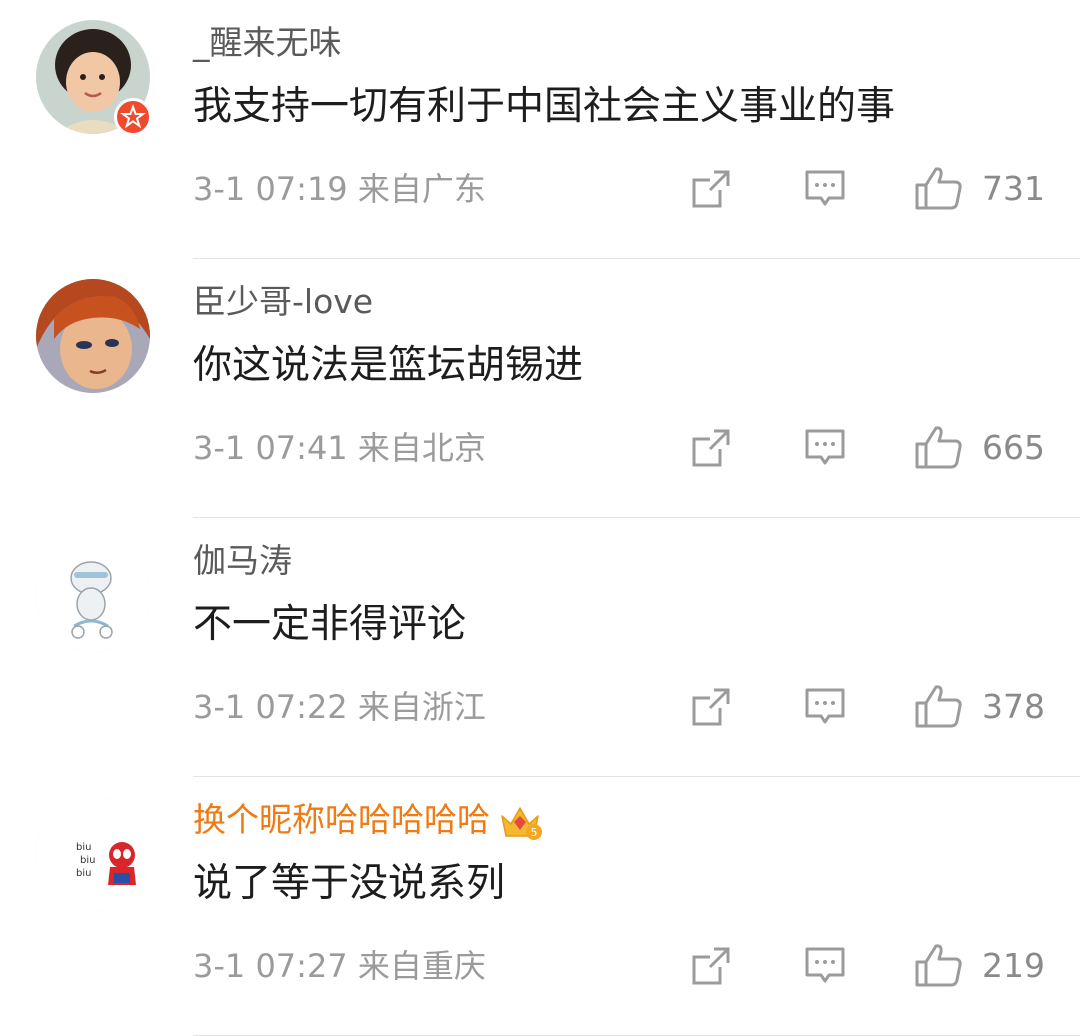 This screenshot has width=1080, height=1036. I want to click on comment-time: 3-1 07:41, so click(270, 448).